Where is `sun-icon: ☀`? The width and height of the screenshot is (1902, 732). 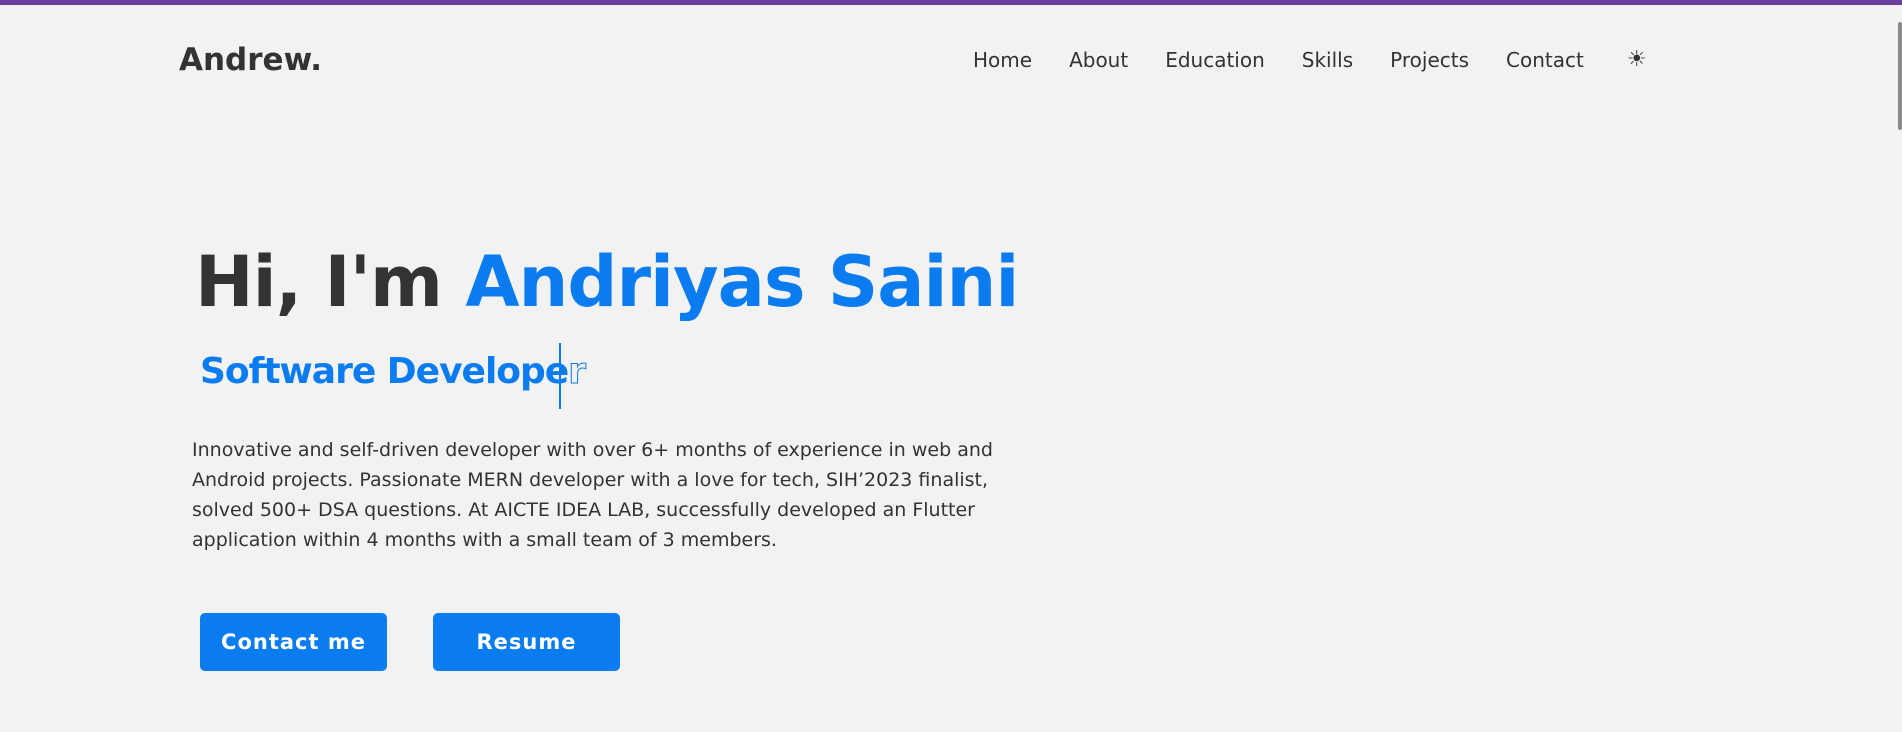 sun-icon: ☀ is located at coordinates (1637, 60).